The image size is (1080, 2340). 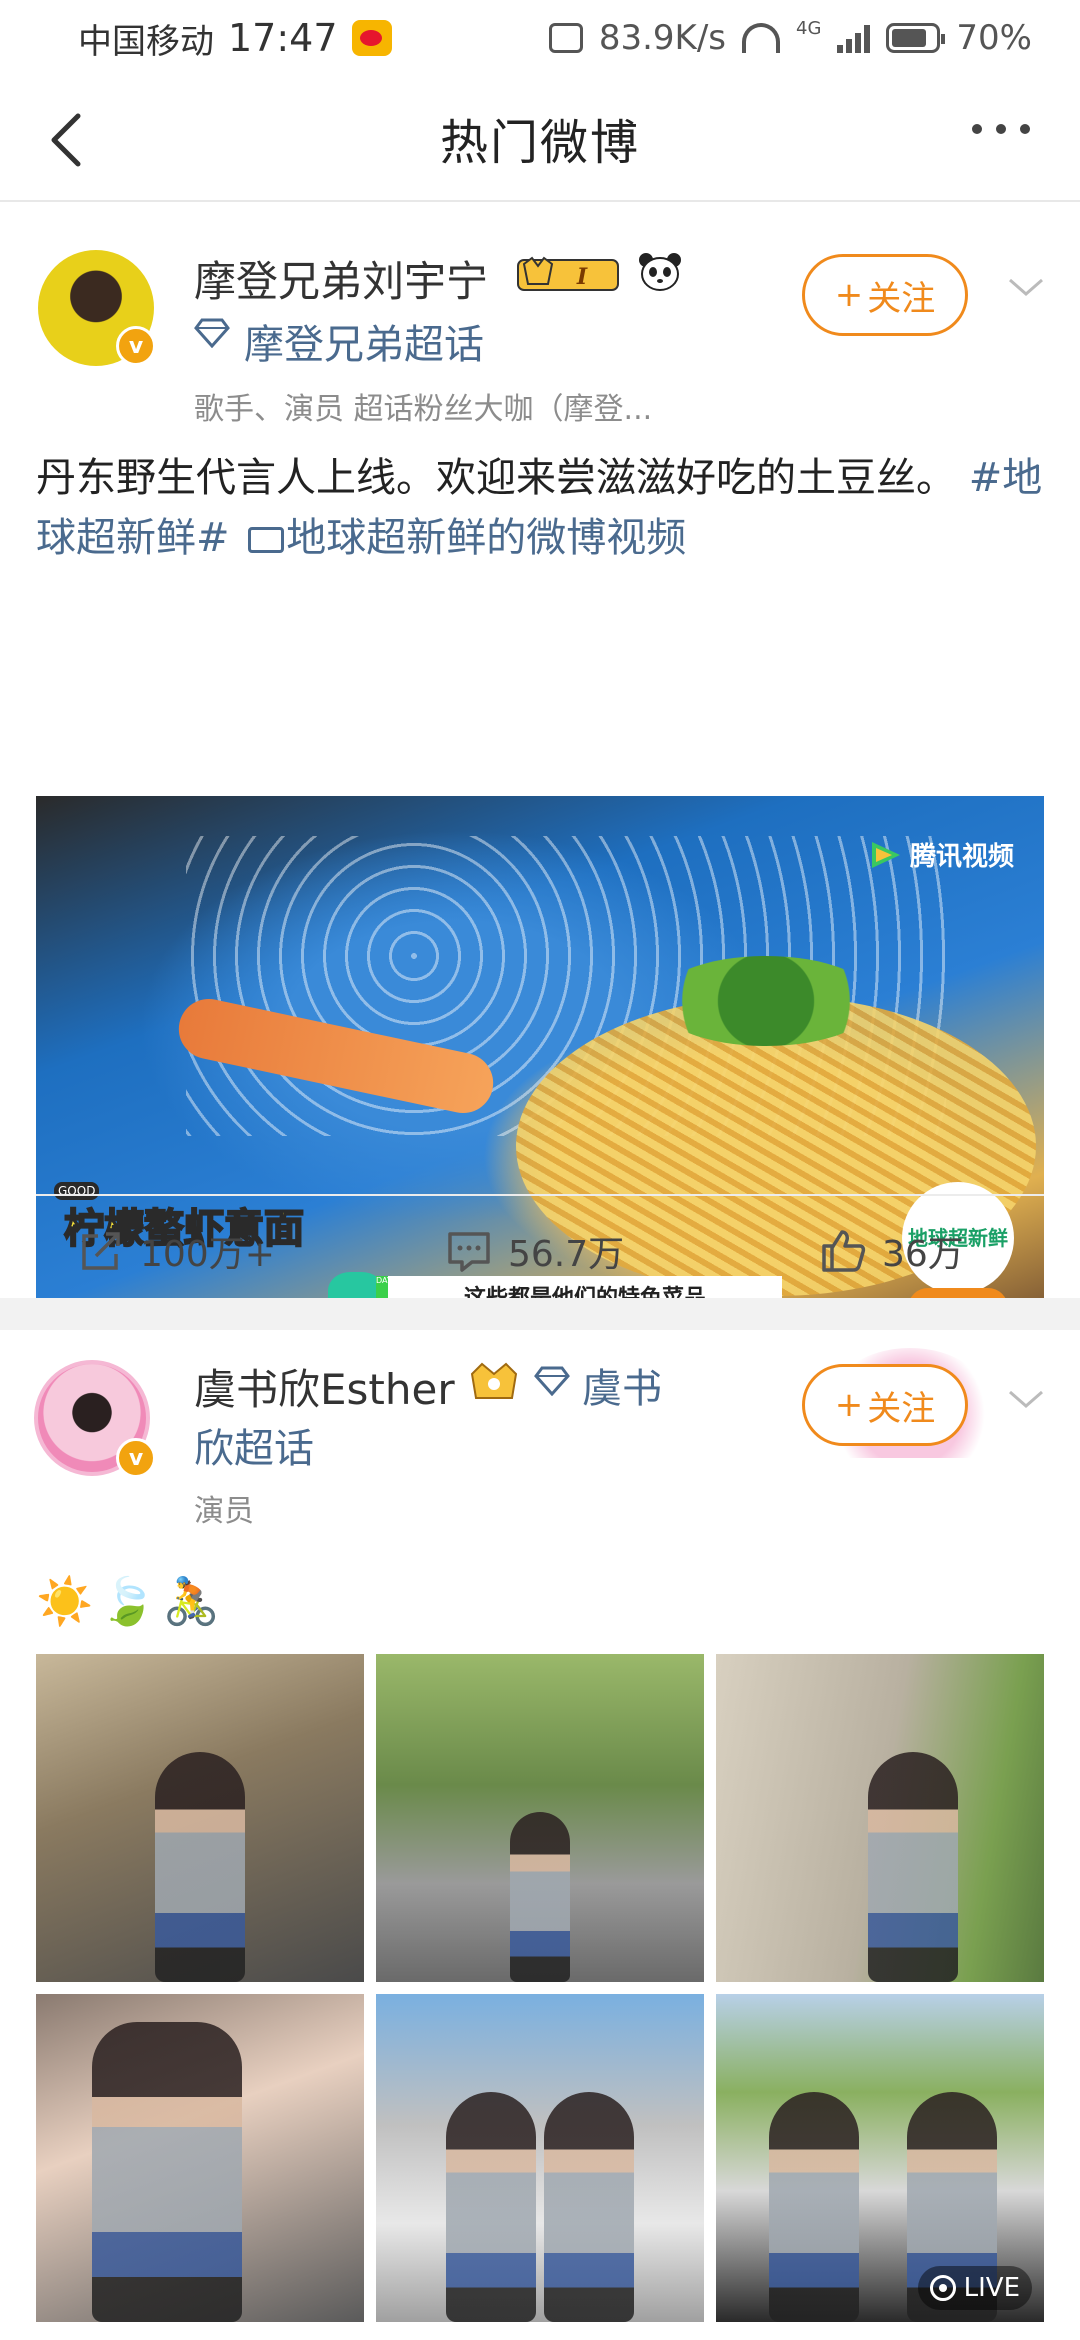 I want to click on carrier-label: 中国移动, so click(x=146, y=41).